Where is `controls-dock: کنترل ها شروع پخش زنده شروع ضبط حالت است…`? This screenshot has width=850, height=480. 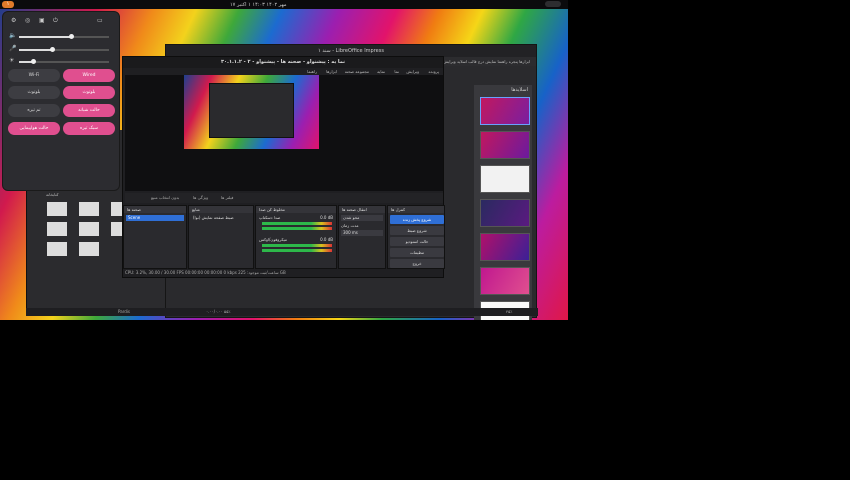
controls-dock: کنترل ها شروع پخش زنده شروع ضبط حالت است… is located at coordinates (416, 237).